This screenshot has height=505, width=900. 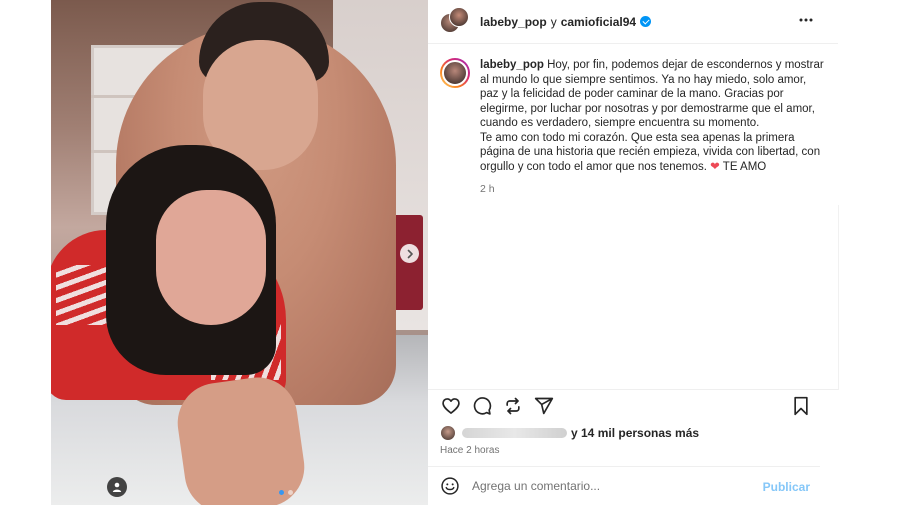 I want to click on post-comment-button: Publicar, so click(x=786, y=487).